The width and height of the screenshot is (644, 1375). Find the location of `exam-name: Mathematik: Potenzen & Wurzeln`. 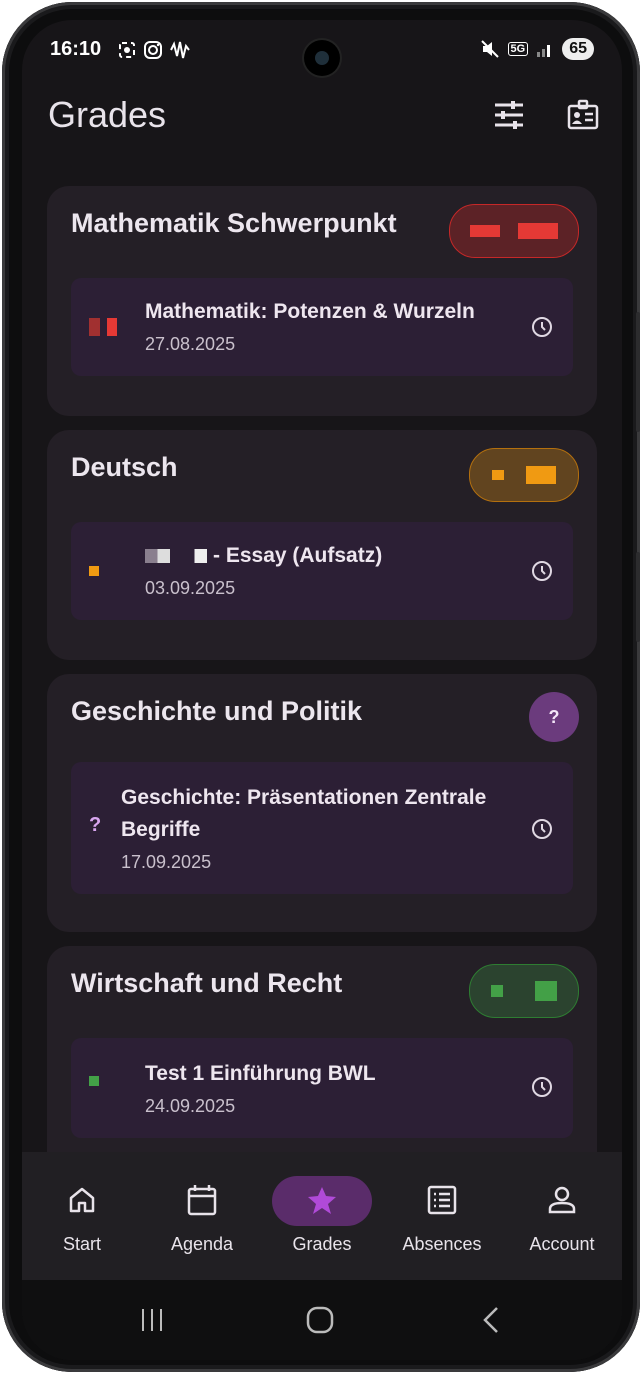

exam-name: Mathematik: Potenzen & Wurzeln is located at coordinates (310, 311).